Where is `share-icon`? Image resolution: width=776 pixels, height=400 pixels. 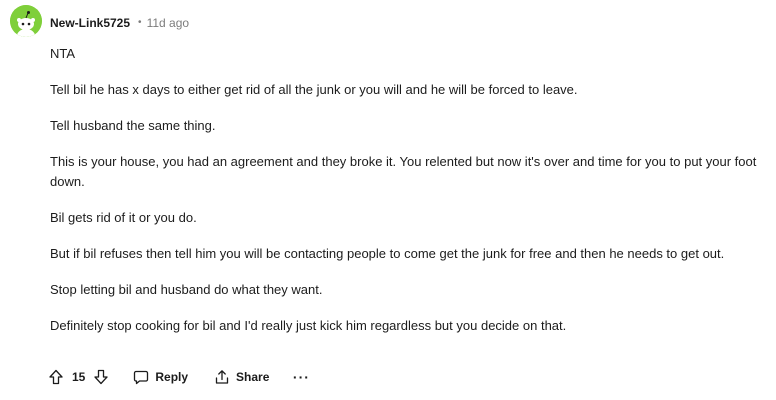 share-icon is located at coordinates (222, 377).